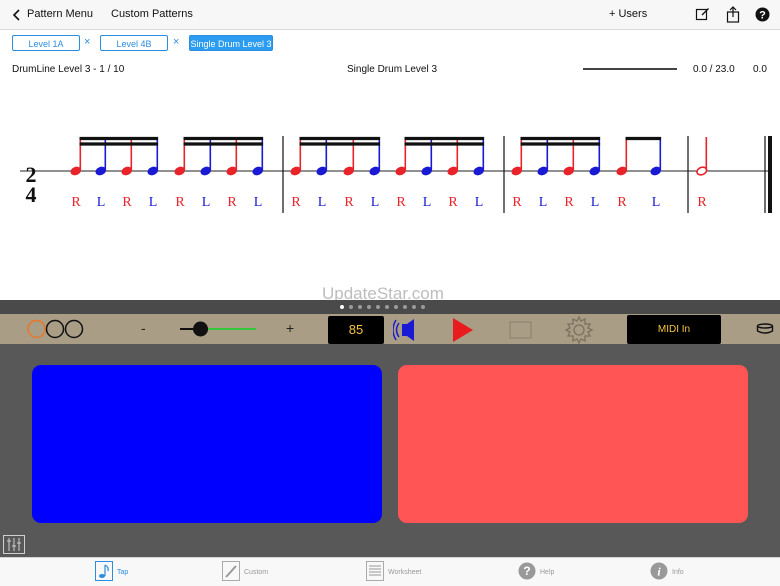  Describe the element at coordinates (56, 329) in the screenshot. I see `voices-toggle-icon` at that location.